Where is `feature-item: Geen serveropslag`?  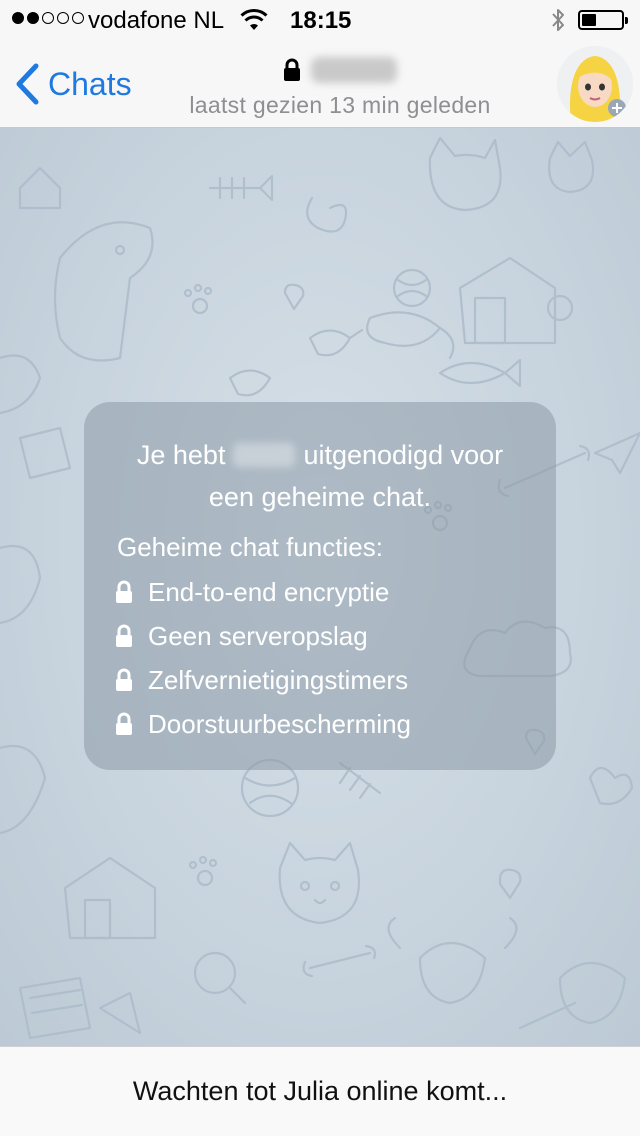 feature-item: Geen serveropslag is located at coordinates (241, 636).